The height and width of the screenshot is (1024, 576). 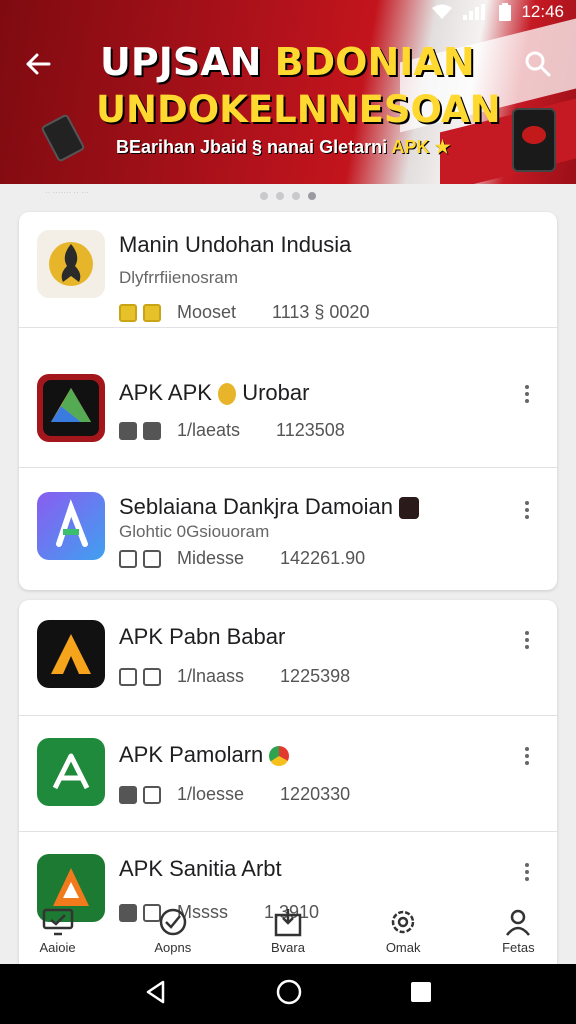 I want to click on search-icon, so click(x=538, y=64).